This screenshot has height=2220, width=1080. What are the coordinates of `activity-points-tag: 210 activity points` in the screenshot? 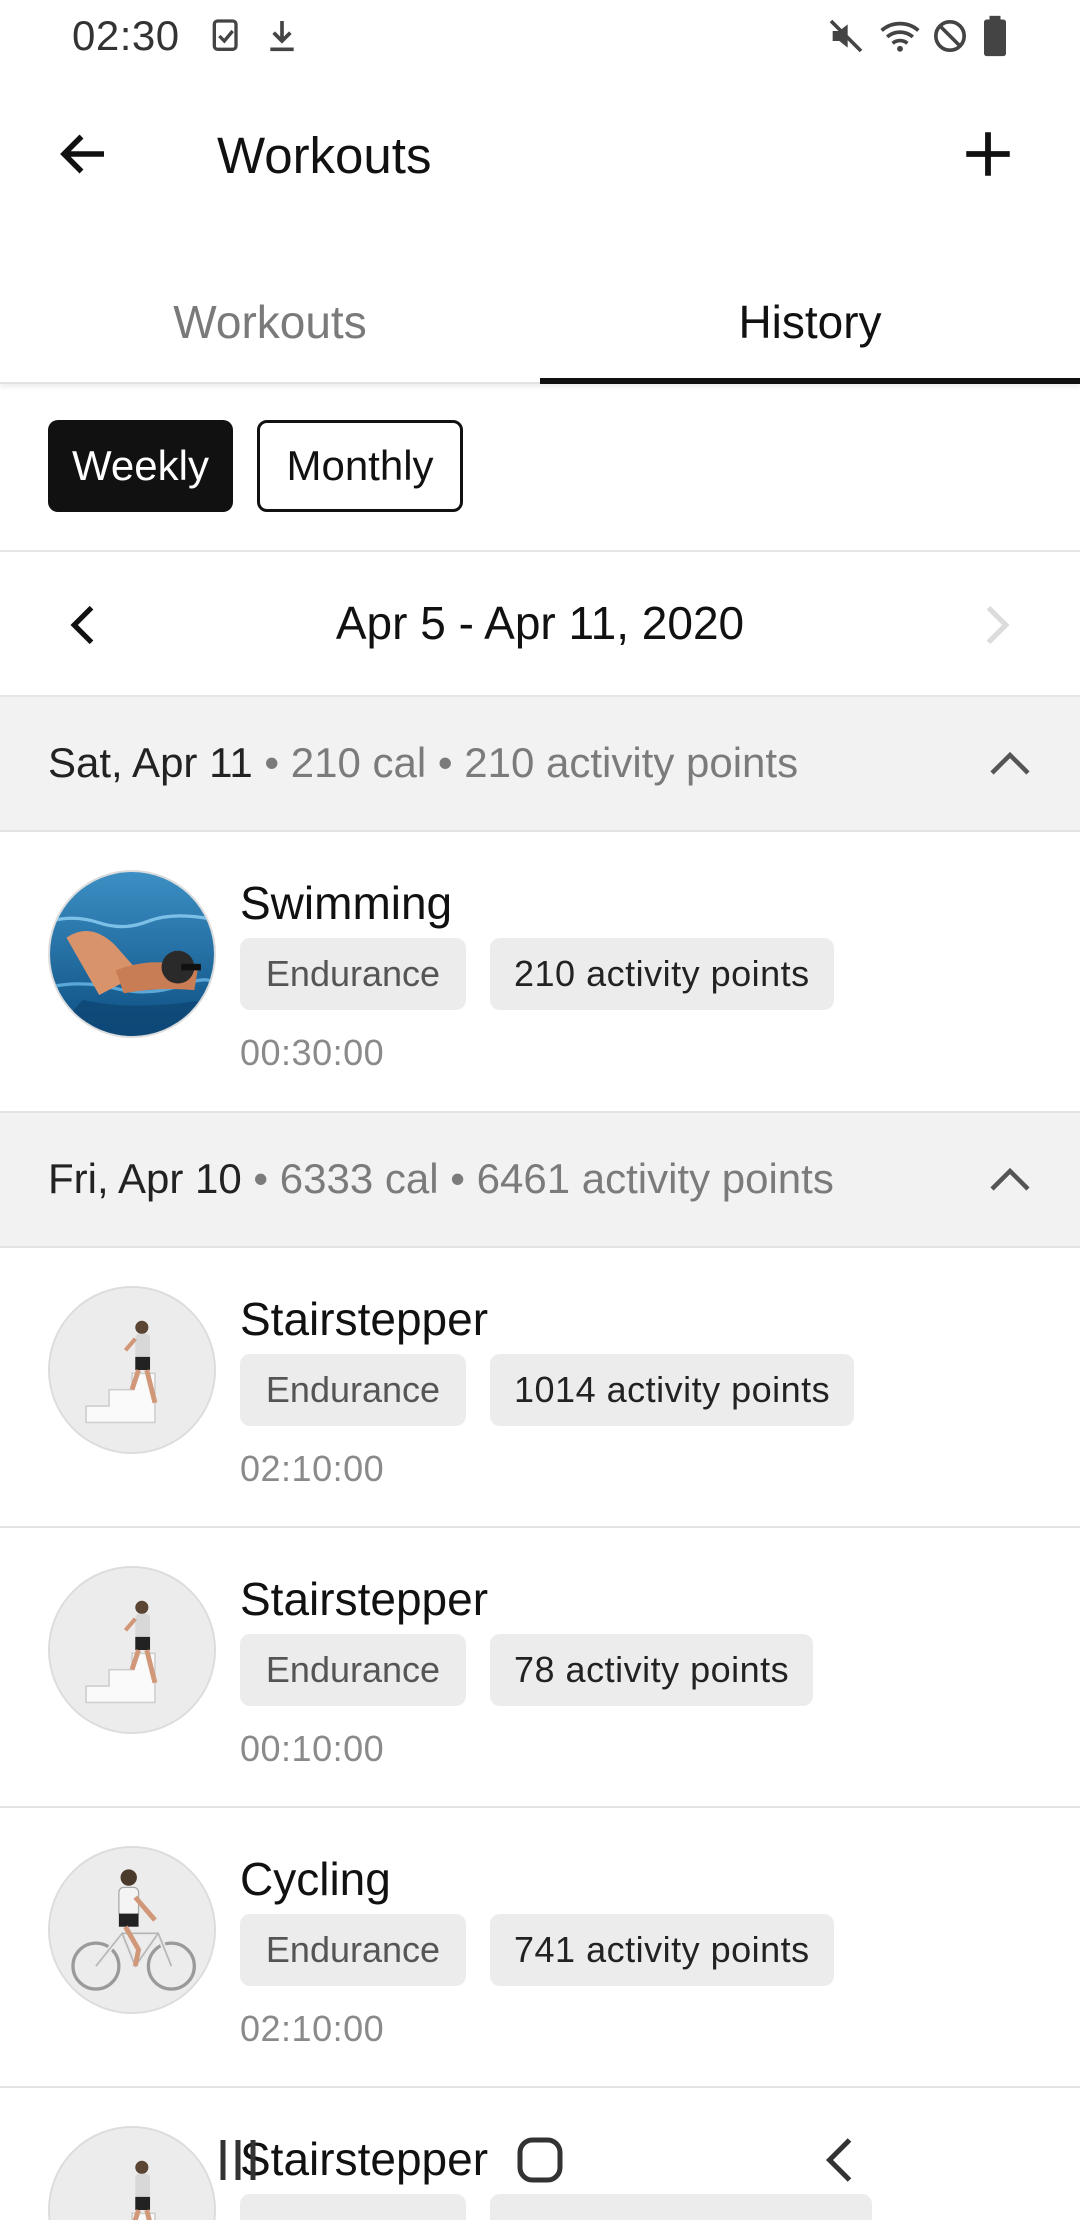 It's located at (662, 974).